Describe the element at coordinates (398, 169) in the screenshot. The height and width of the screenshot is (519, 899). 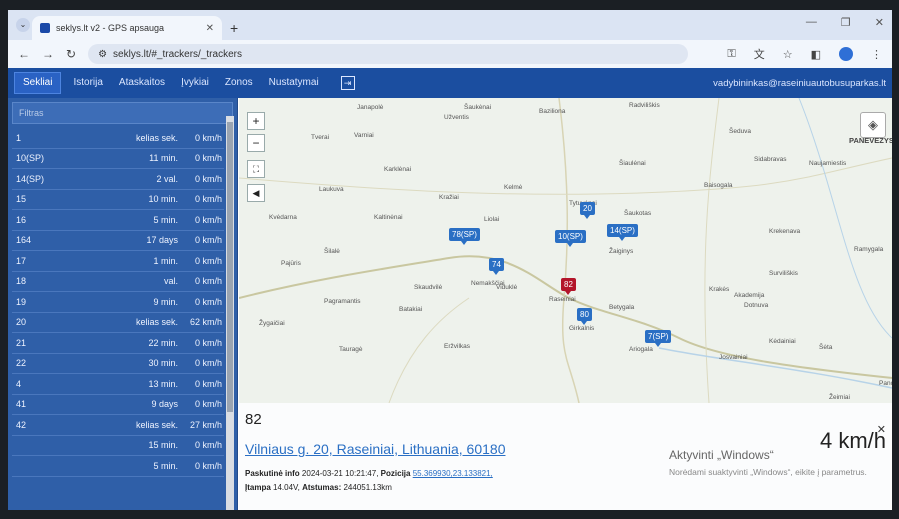
I see `map-town-label: Karklėnai` at that location.